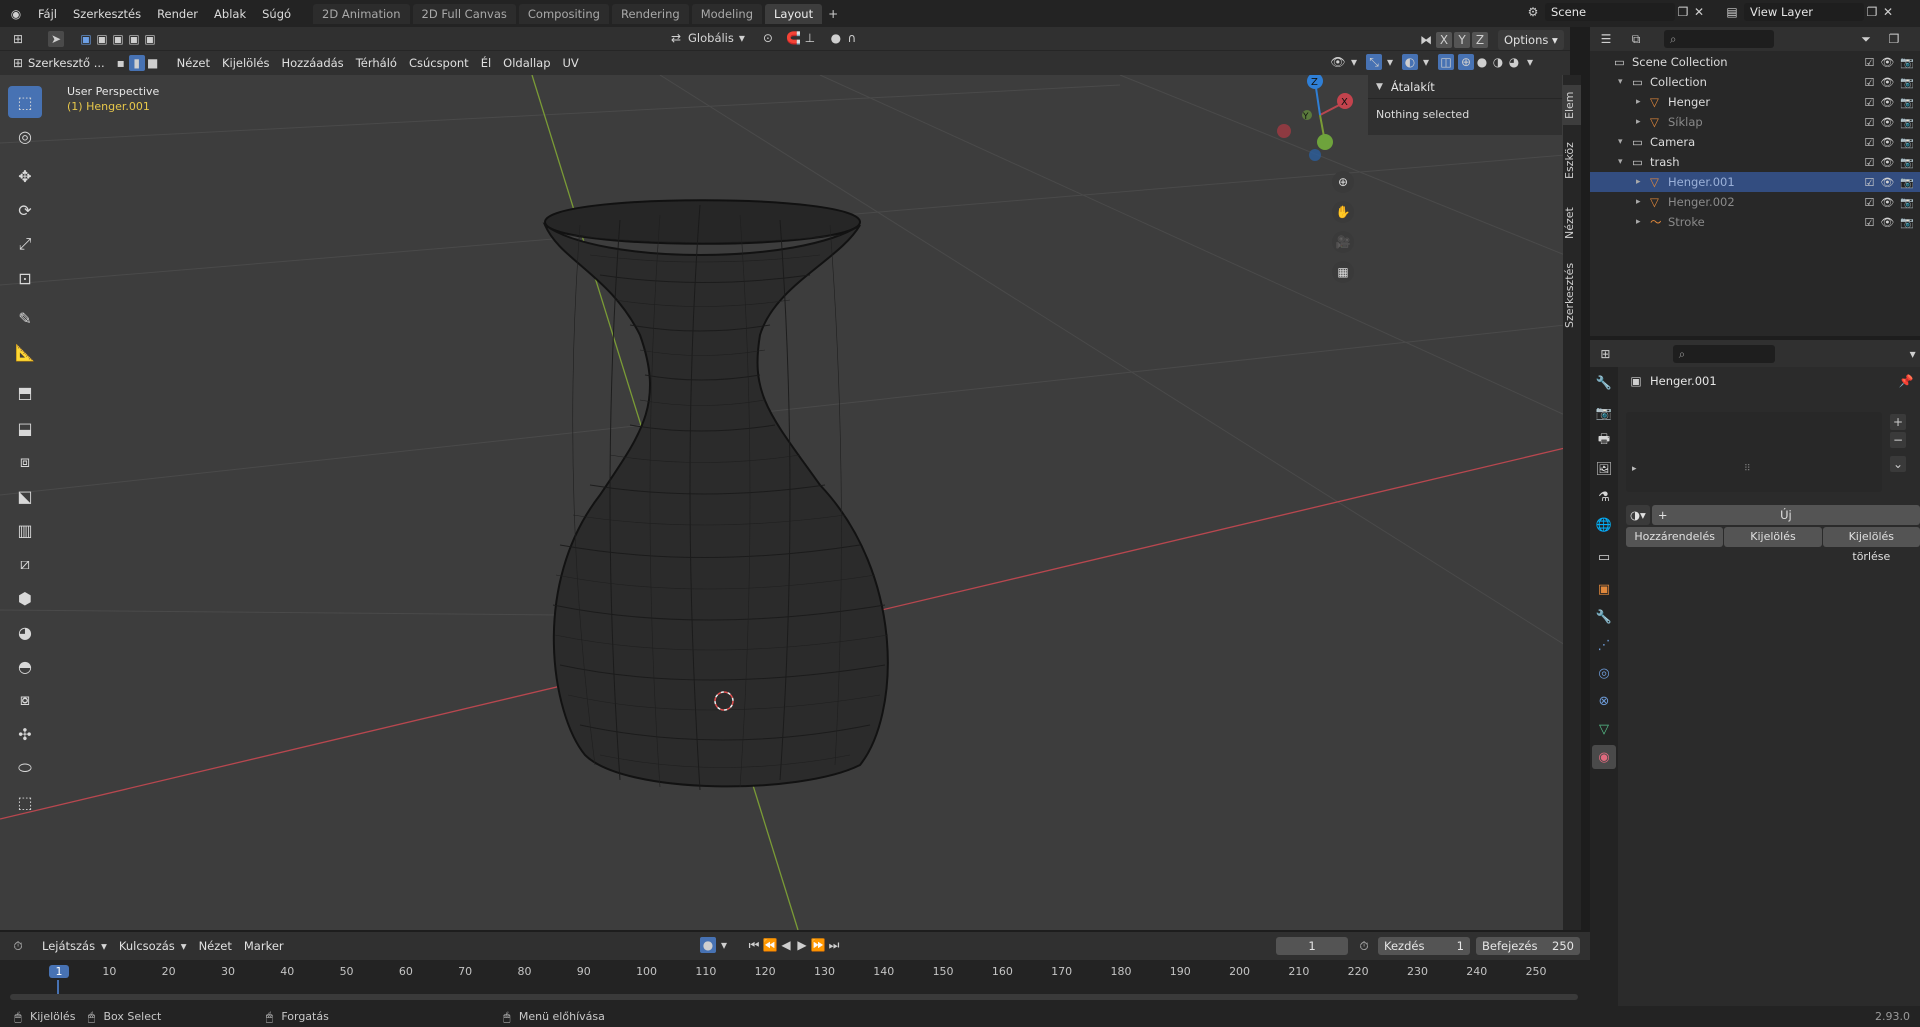 Image resolution: width=1920 pixels, height=1027 pixels. What do you see at coordinates (1604, 673) in the screenshot?
I see `physics-icon: ◎` at bounding box center [1604, 673].